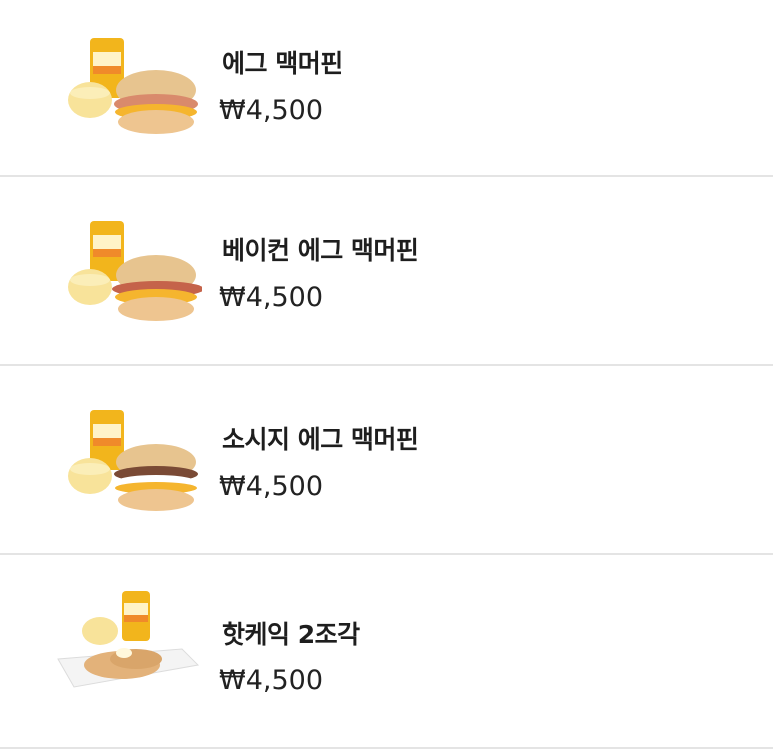  Describe the element at coordinates (320, 439) in the screenshot. I see `menu-item-name: 소시지 에그 맥머핀` at that location.